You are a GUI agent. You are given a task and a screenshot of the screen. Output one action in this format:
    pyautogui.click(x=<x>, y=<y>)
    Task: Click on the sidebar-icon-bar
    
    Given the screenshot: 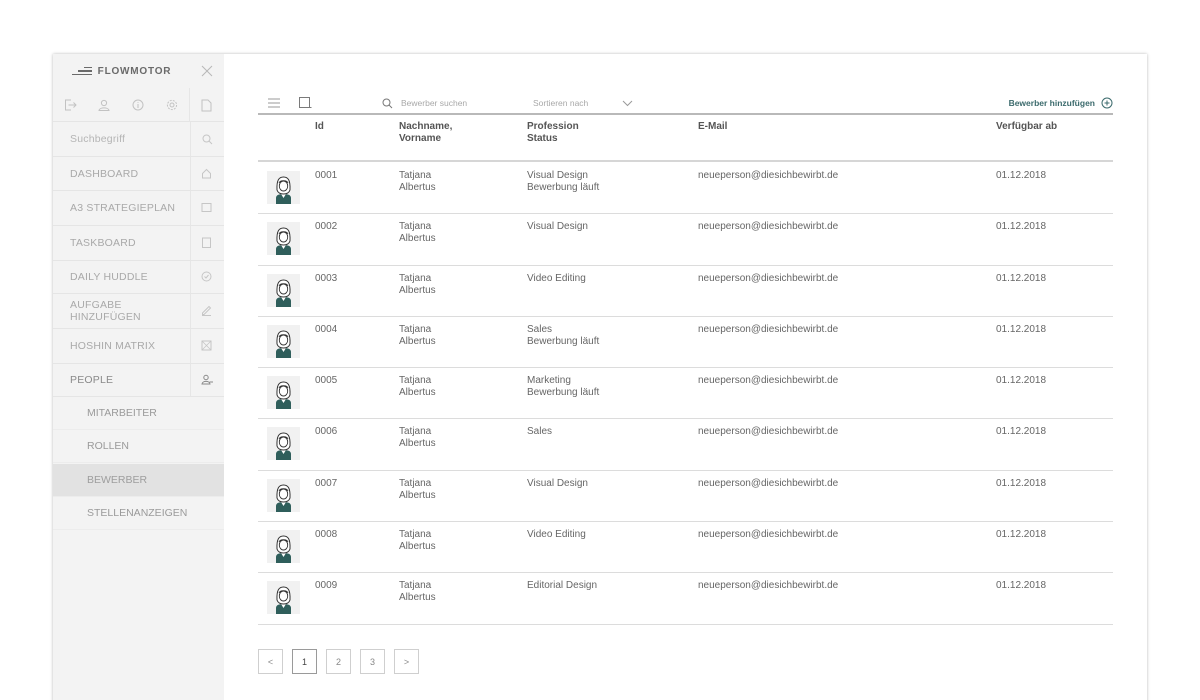 What is the action you would take?
    pyautogui.click(x=138, y=105)
    